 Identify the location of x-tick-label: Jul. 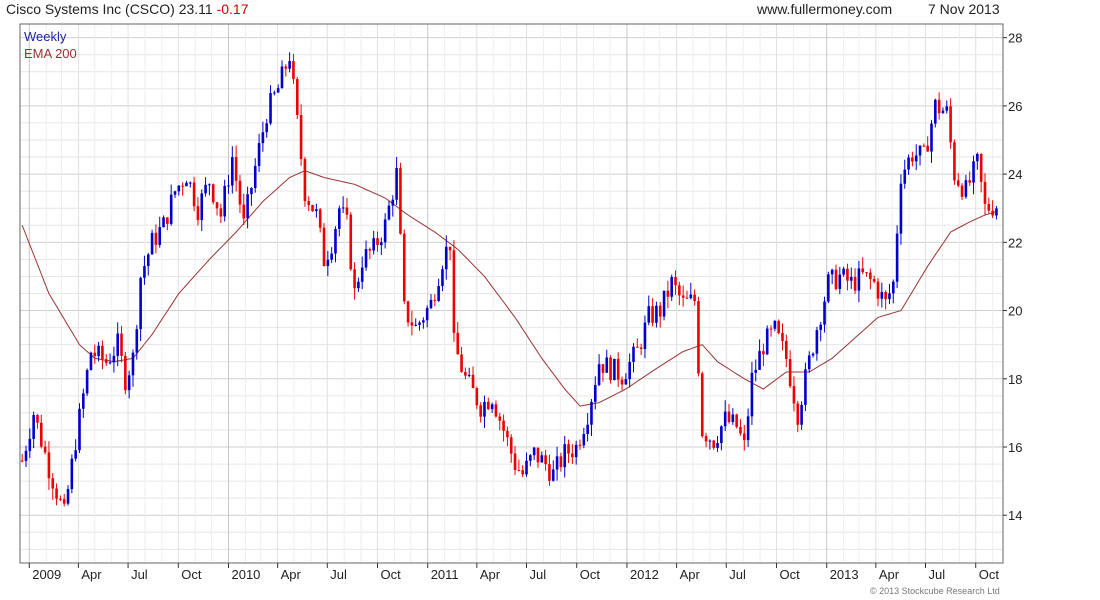
(139, 574).